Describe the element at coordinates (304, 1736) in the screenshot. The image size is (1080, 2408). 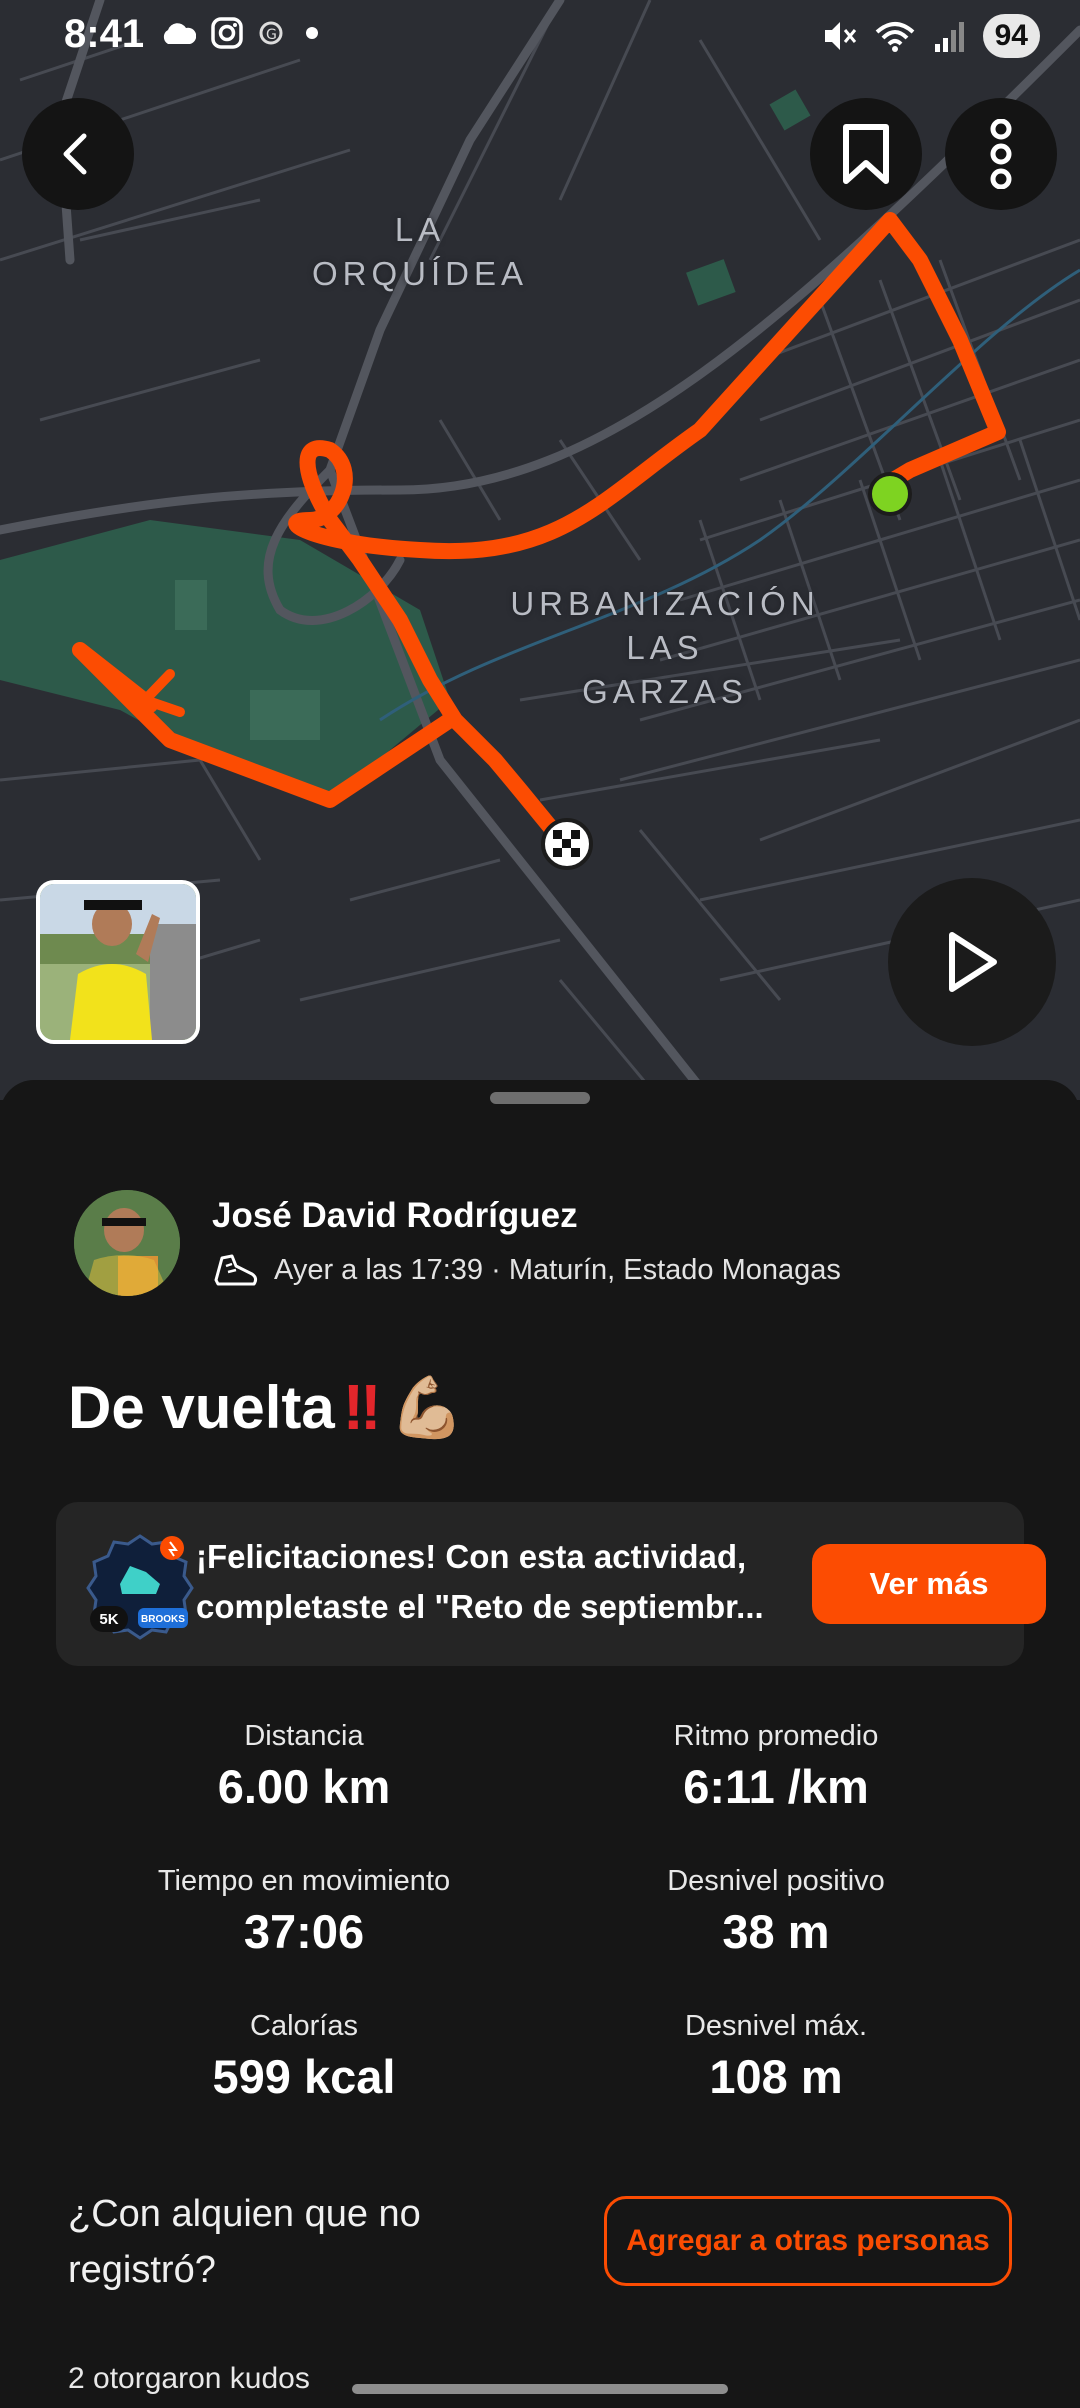
I see `stat-label: Distancia` at that location.